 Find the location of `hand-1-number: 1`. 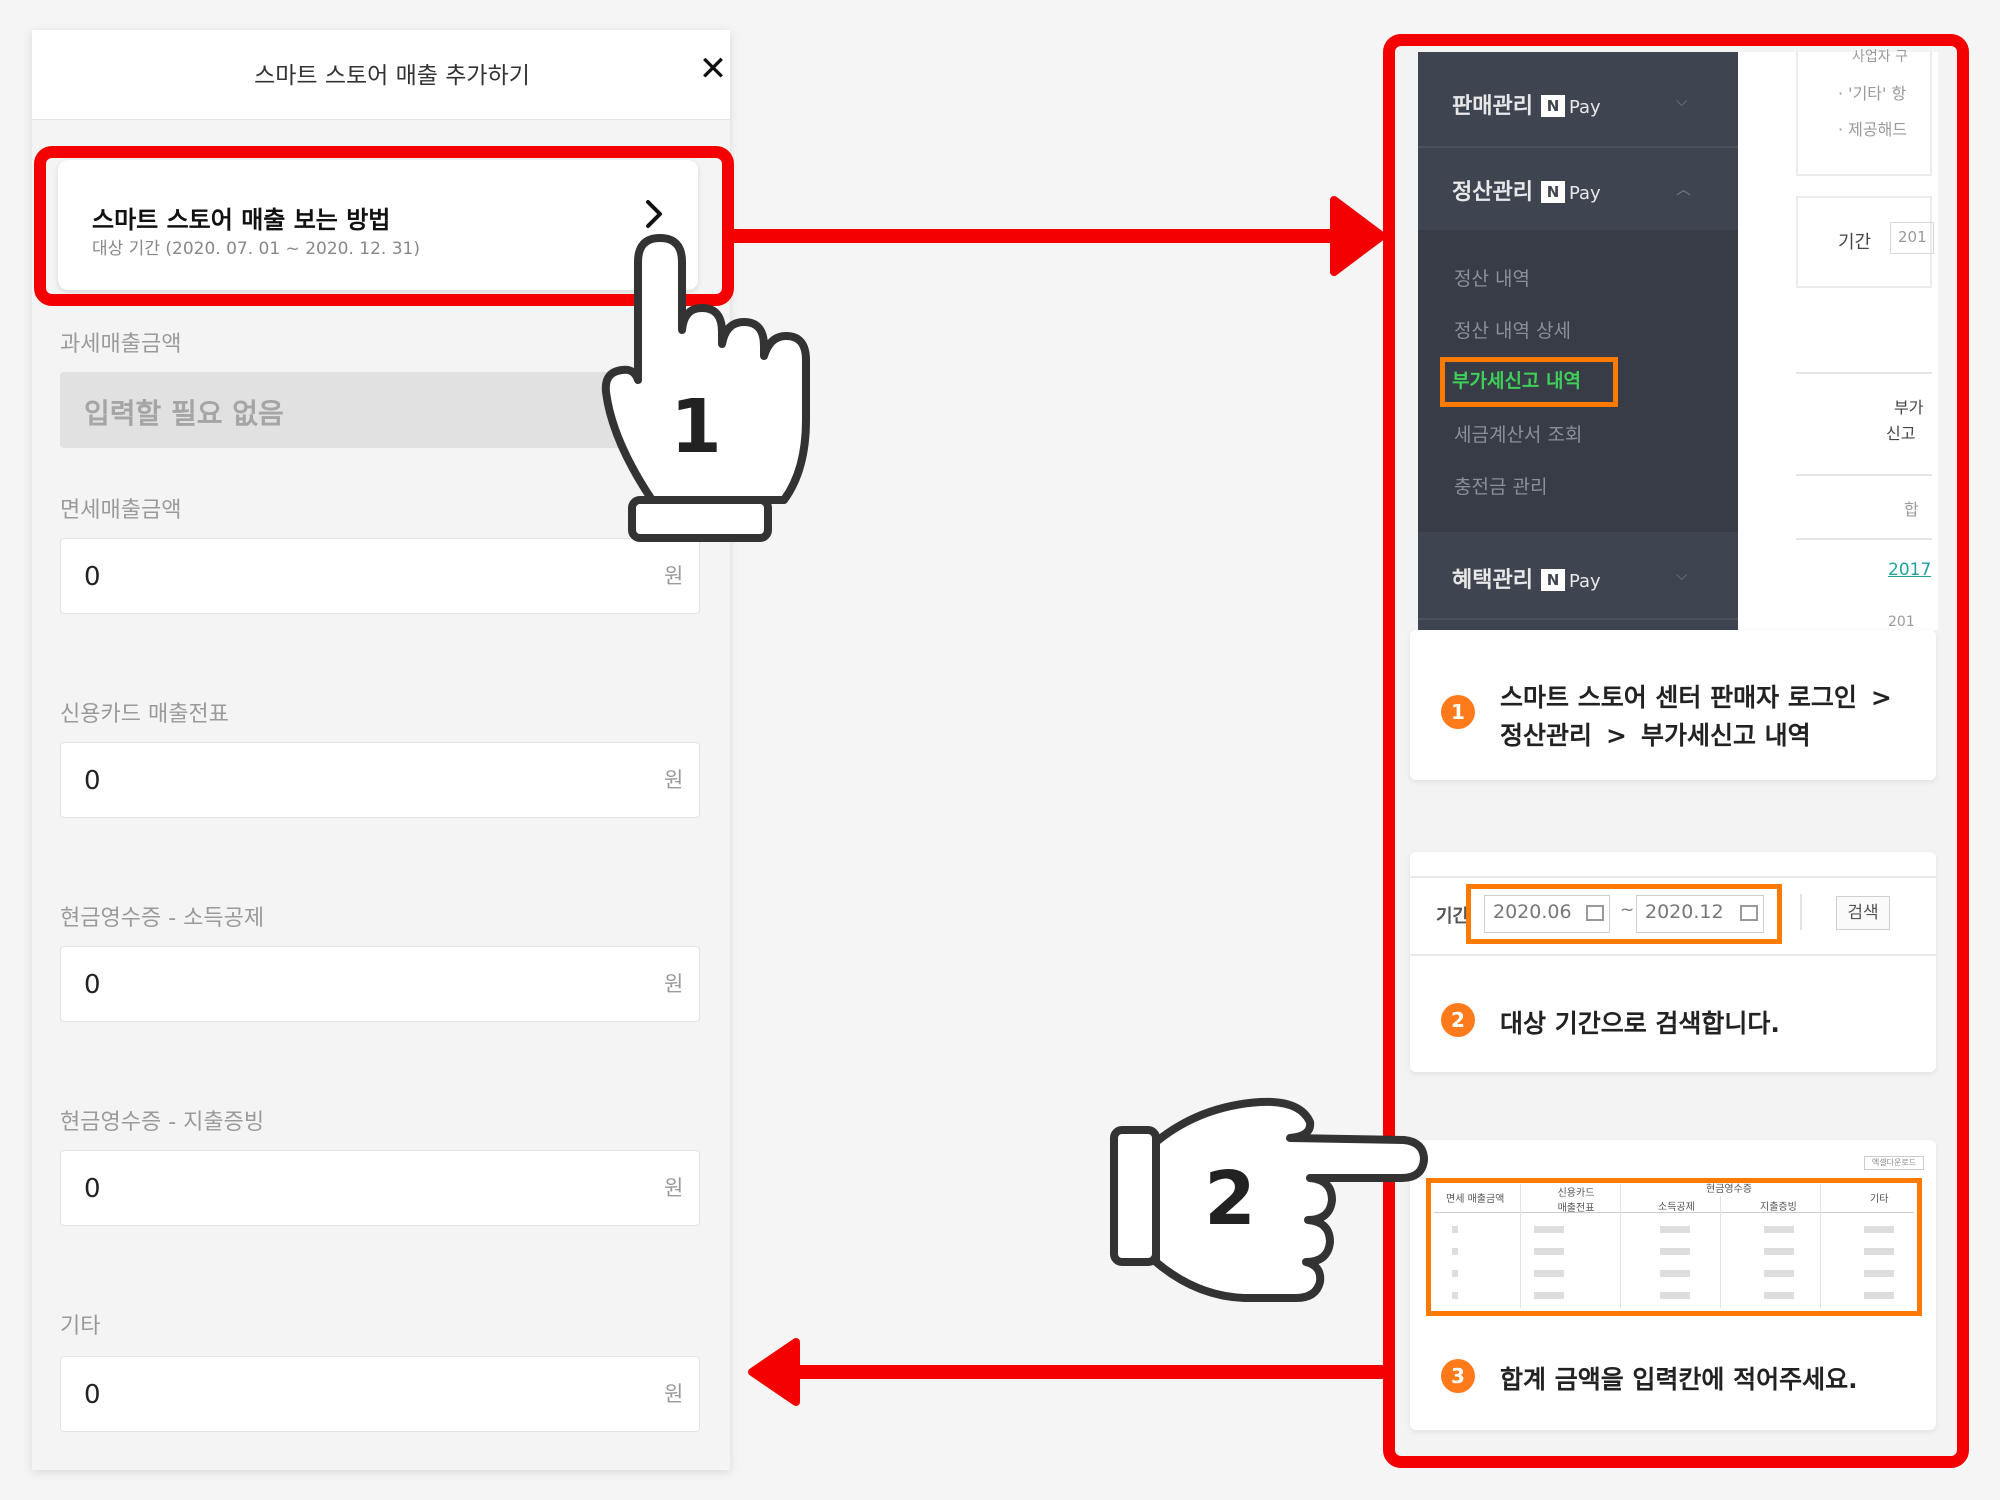

hand-1-number: 1 is located at coordinates (696, 427).